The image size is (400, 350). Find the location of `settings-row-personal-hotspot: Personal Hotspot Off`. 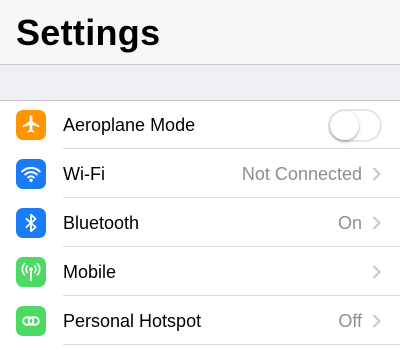

settings-row-personal-hotspot: Personal Hotspot Off is located at coordinates (200, 321).